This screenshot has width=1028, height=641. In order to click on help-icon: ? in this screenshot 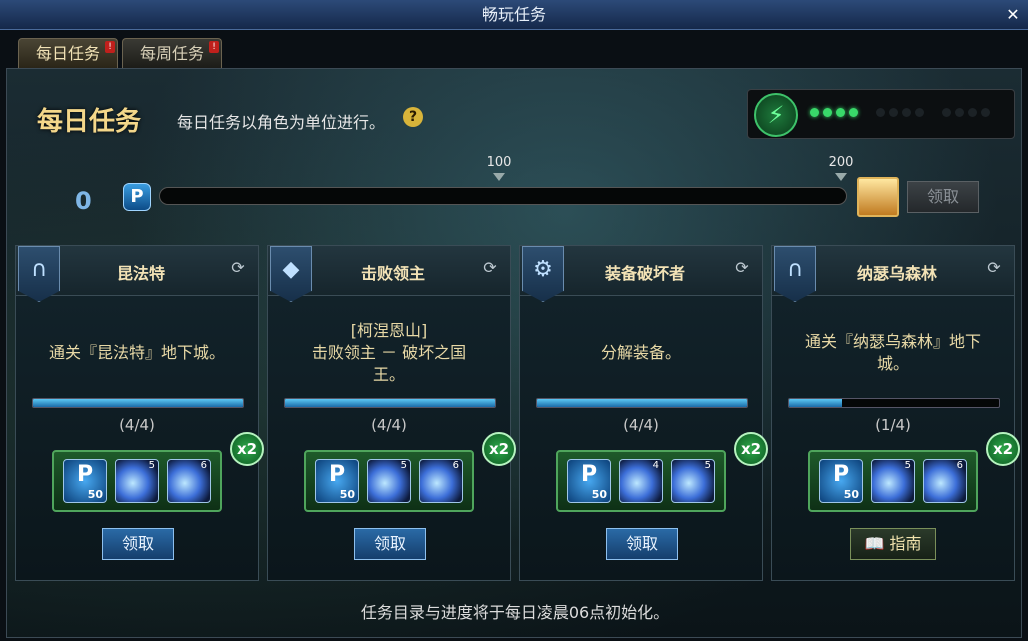, I will do `click(413, 117)`.